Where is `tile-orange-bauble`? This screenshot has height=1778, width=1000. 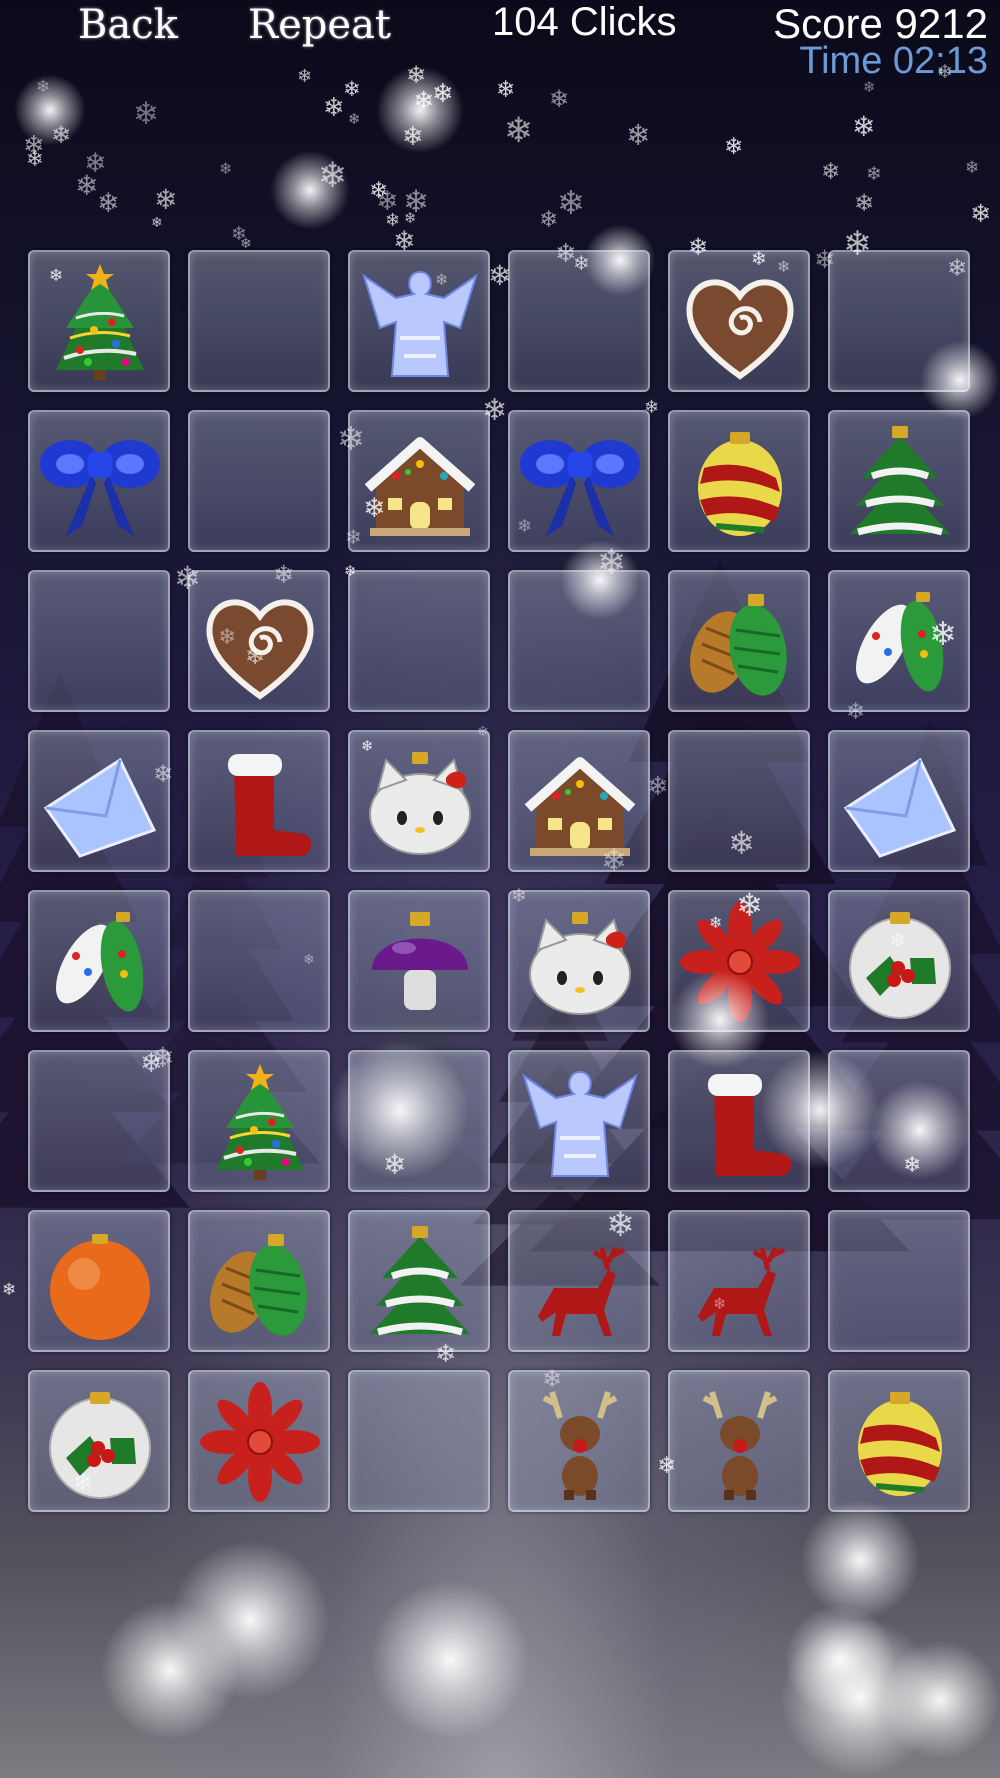
tile-orange-bauble is located at coordinates (99, 1281).